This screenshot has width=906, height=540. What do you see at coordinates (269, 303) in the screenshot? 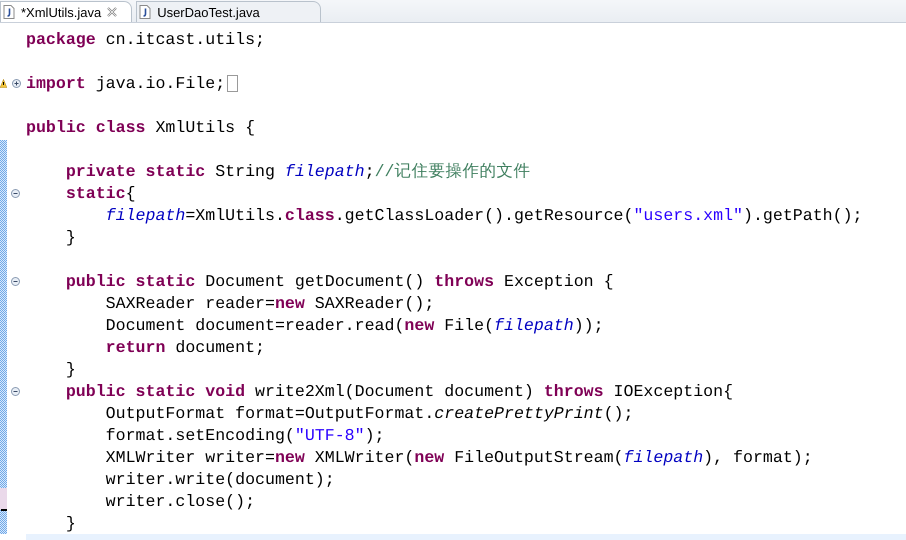
I see `code-line: SAXReader reader=new SAXReader();` at bounding box center [269, 303].